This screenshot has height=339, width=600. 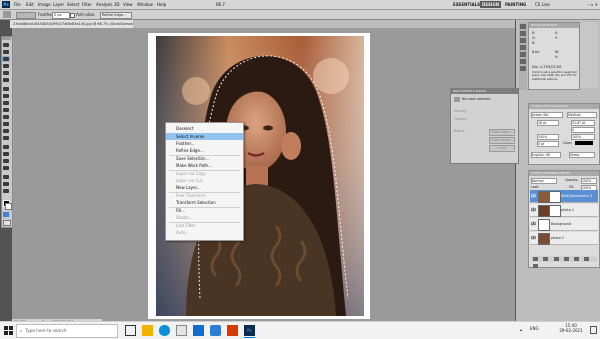 What do you see at coordinates (8, 330) in the screenshot?
I see `windows-start-icon` at bounding box center [8, 330].